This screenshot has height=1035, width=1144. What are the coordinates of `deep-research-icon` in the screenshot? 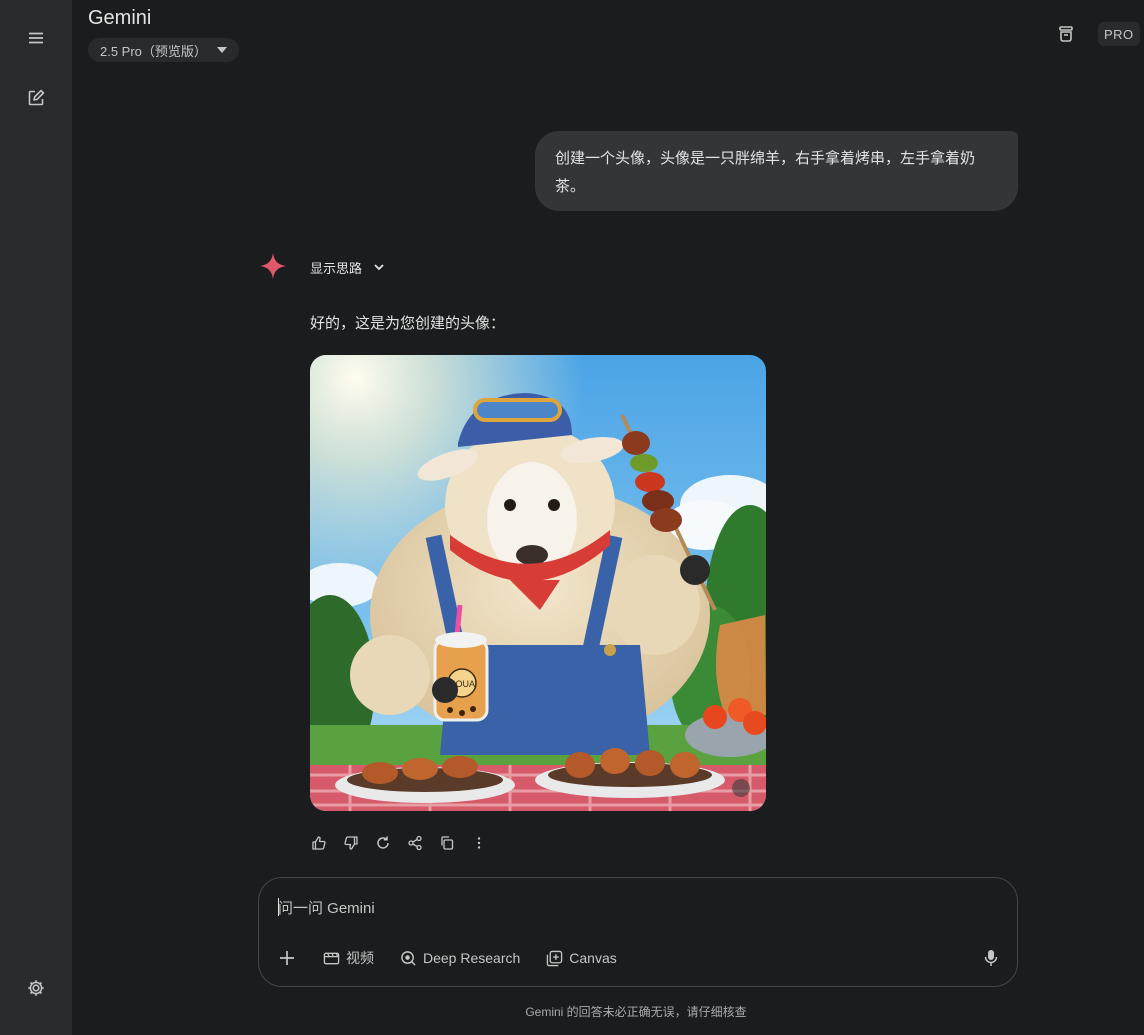 It's located at (408, 958).